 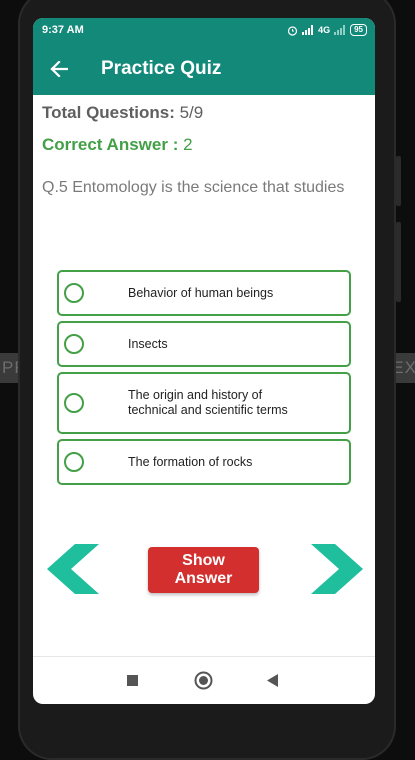 I want to click on option-text-line: technical and scientific terms, so click(x=208, y=410).